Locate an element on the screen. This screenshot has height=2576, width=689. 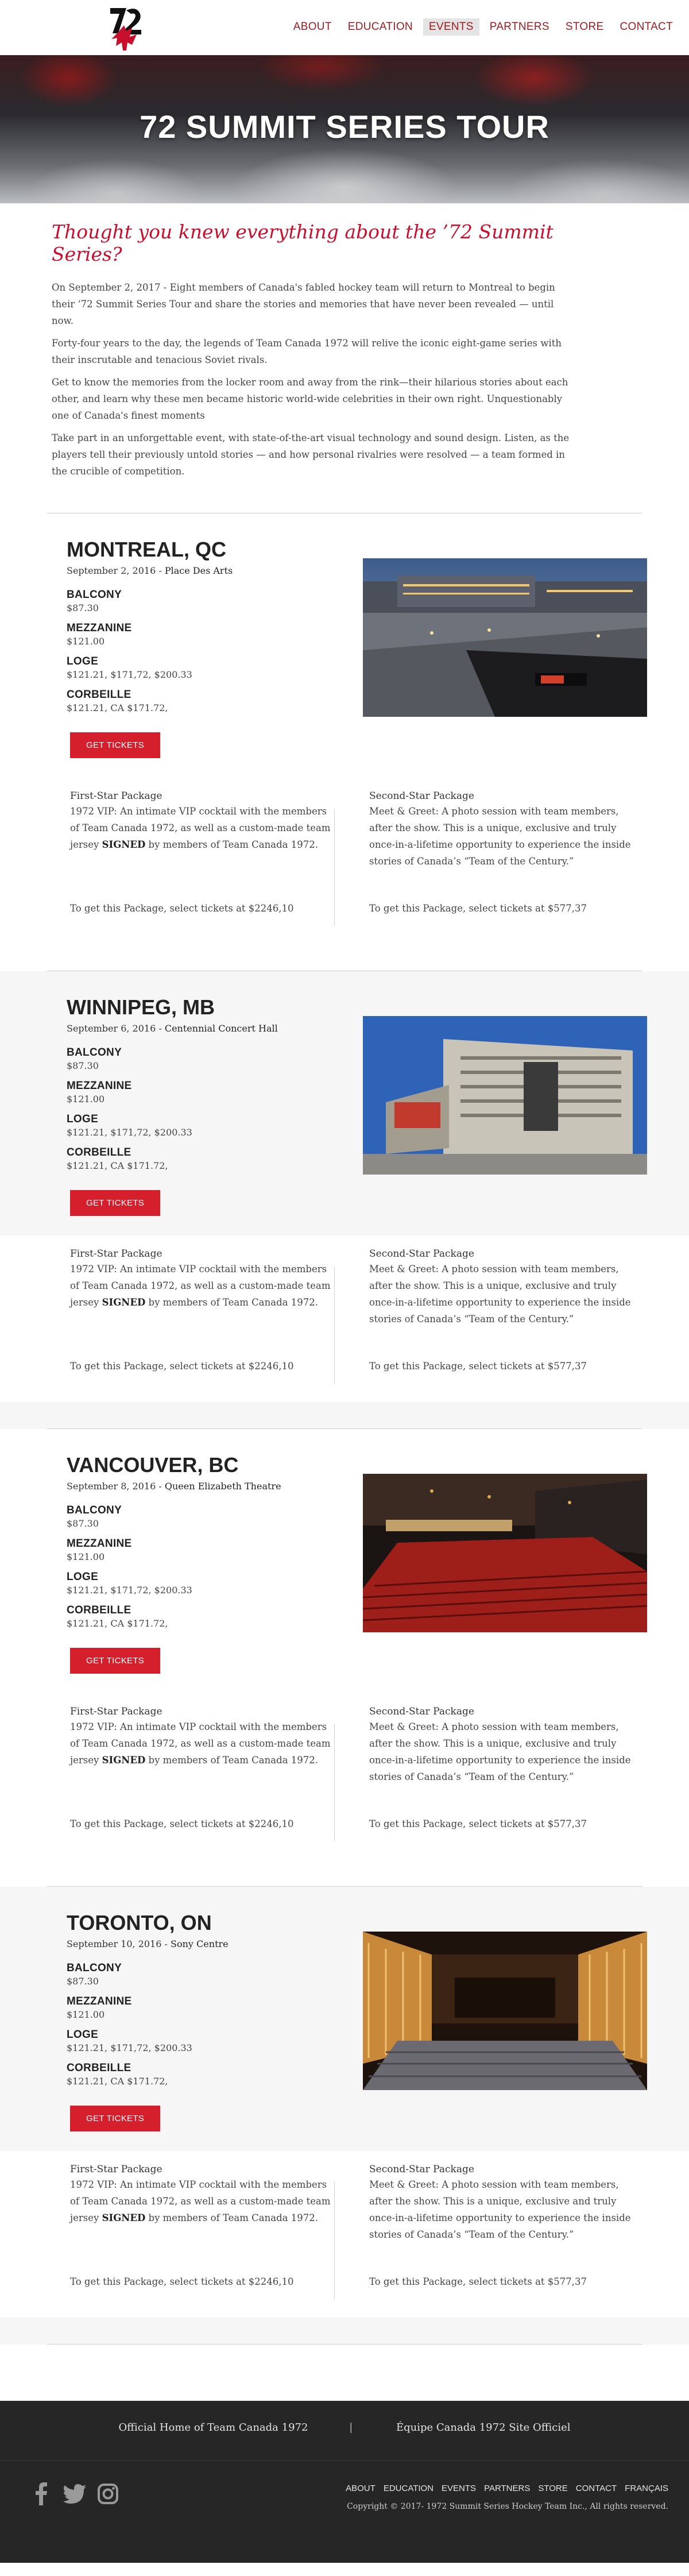
official-site-french-link: Équipe Canada 1972 Site Officiel is located at coordinates (483, 2427).